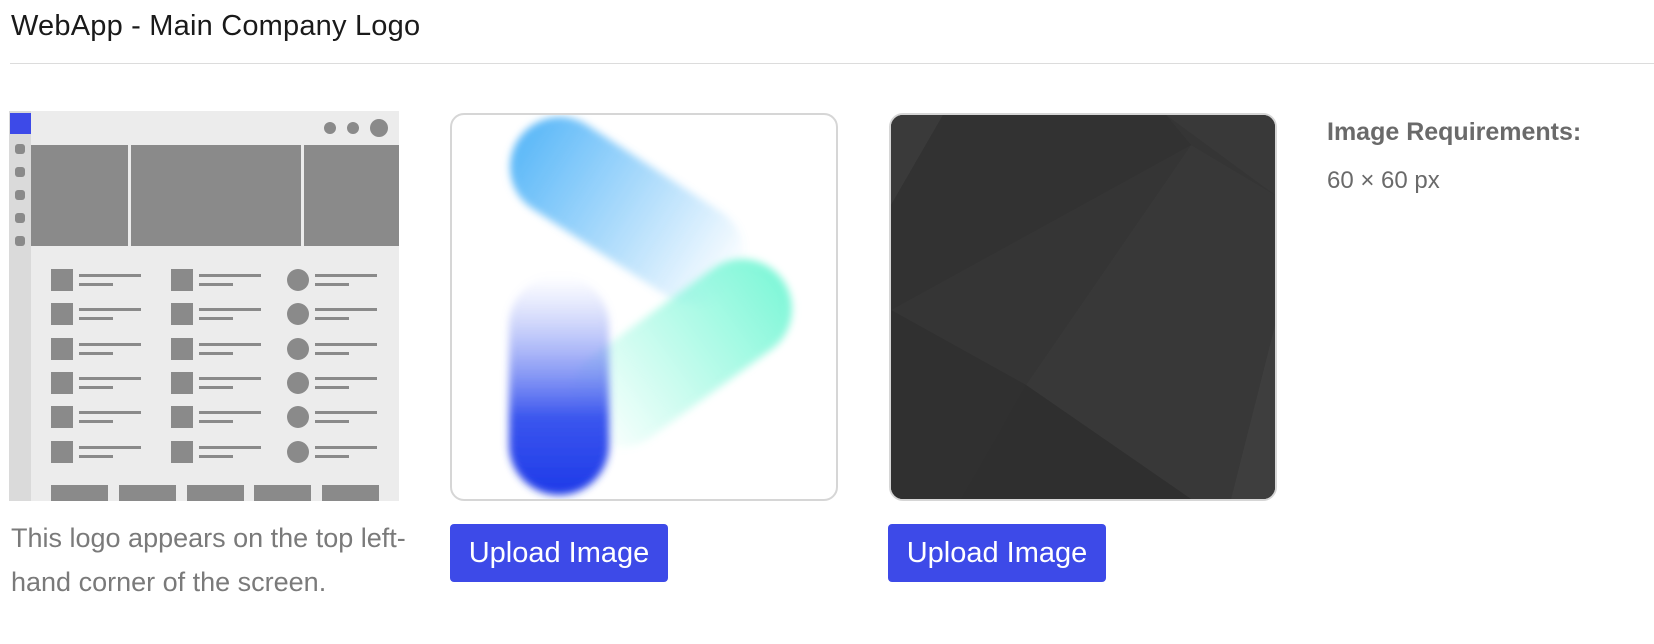  I want to click on section-title: WebApp - Main Company Logo, so click(216, 26).